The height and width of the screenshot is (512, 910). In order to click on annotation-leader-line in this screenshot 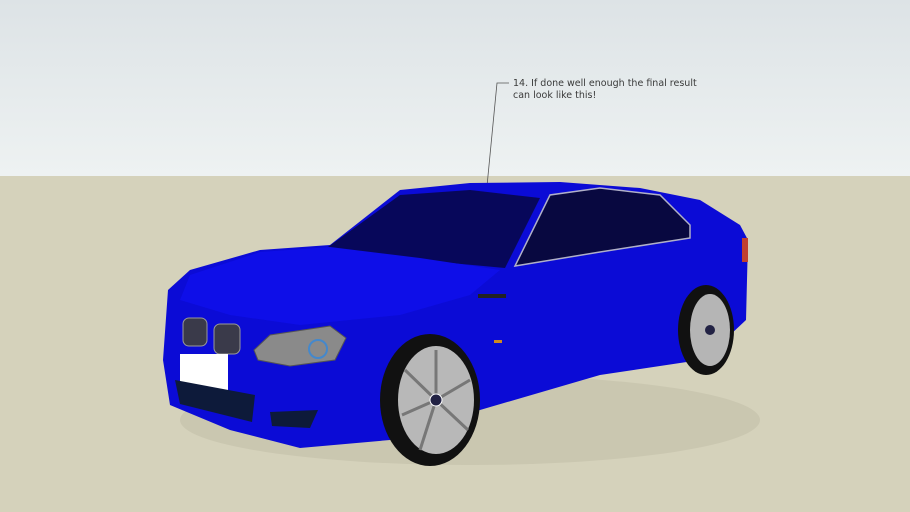, I will do `click(497, 134)`.